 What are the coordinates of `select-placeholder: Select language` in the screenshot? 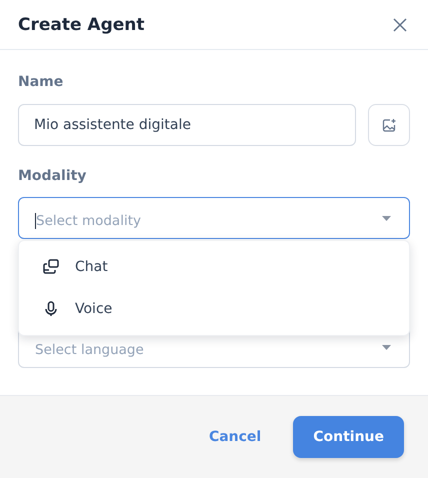 It's located at (89, 350).